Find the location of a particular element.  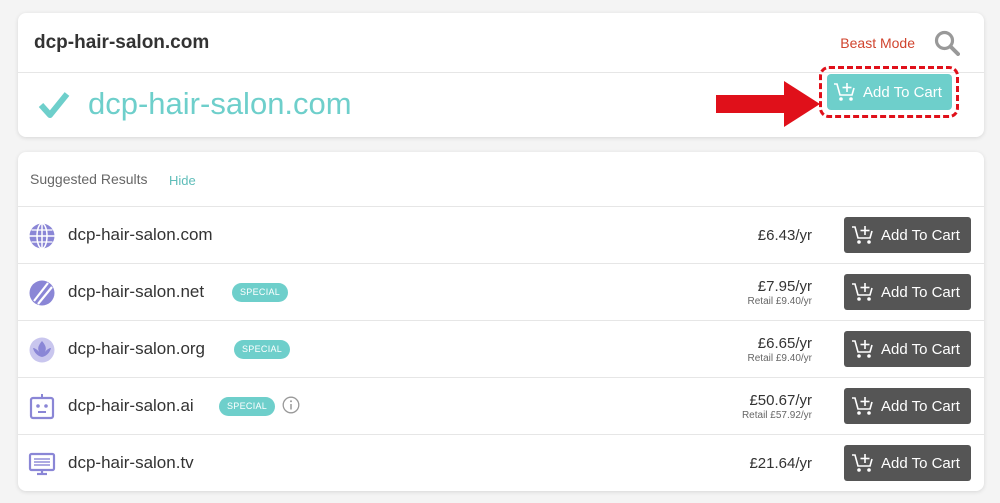

available-domain-title: dcp-hair-salon.com is located at coordinates (220, 103).